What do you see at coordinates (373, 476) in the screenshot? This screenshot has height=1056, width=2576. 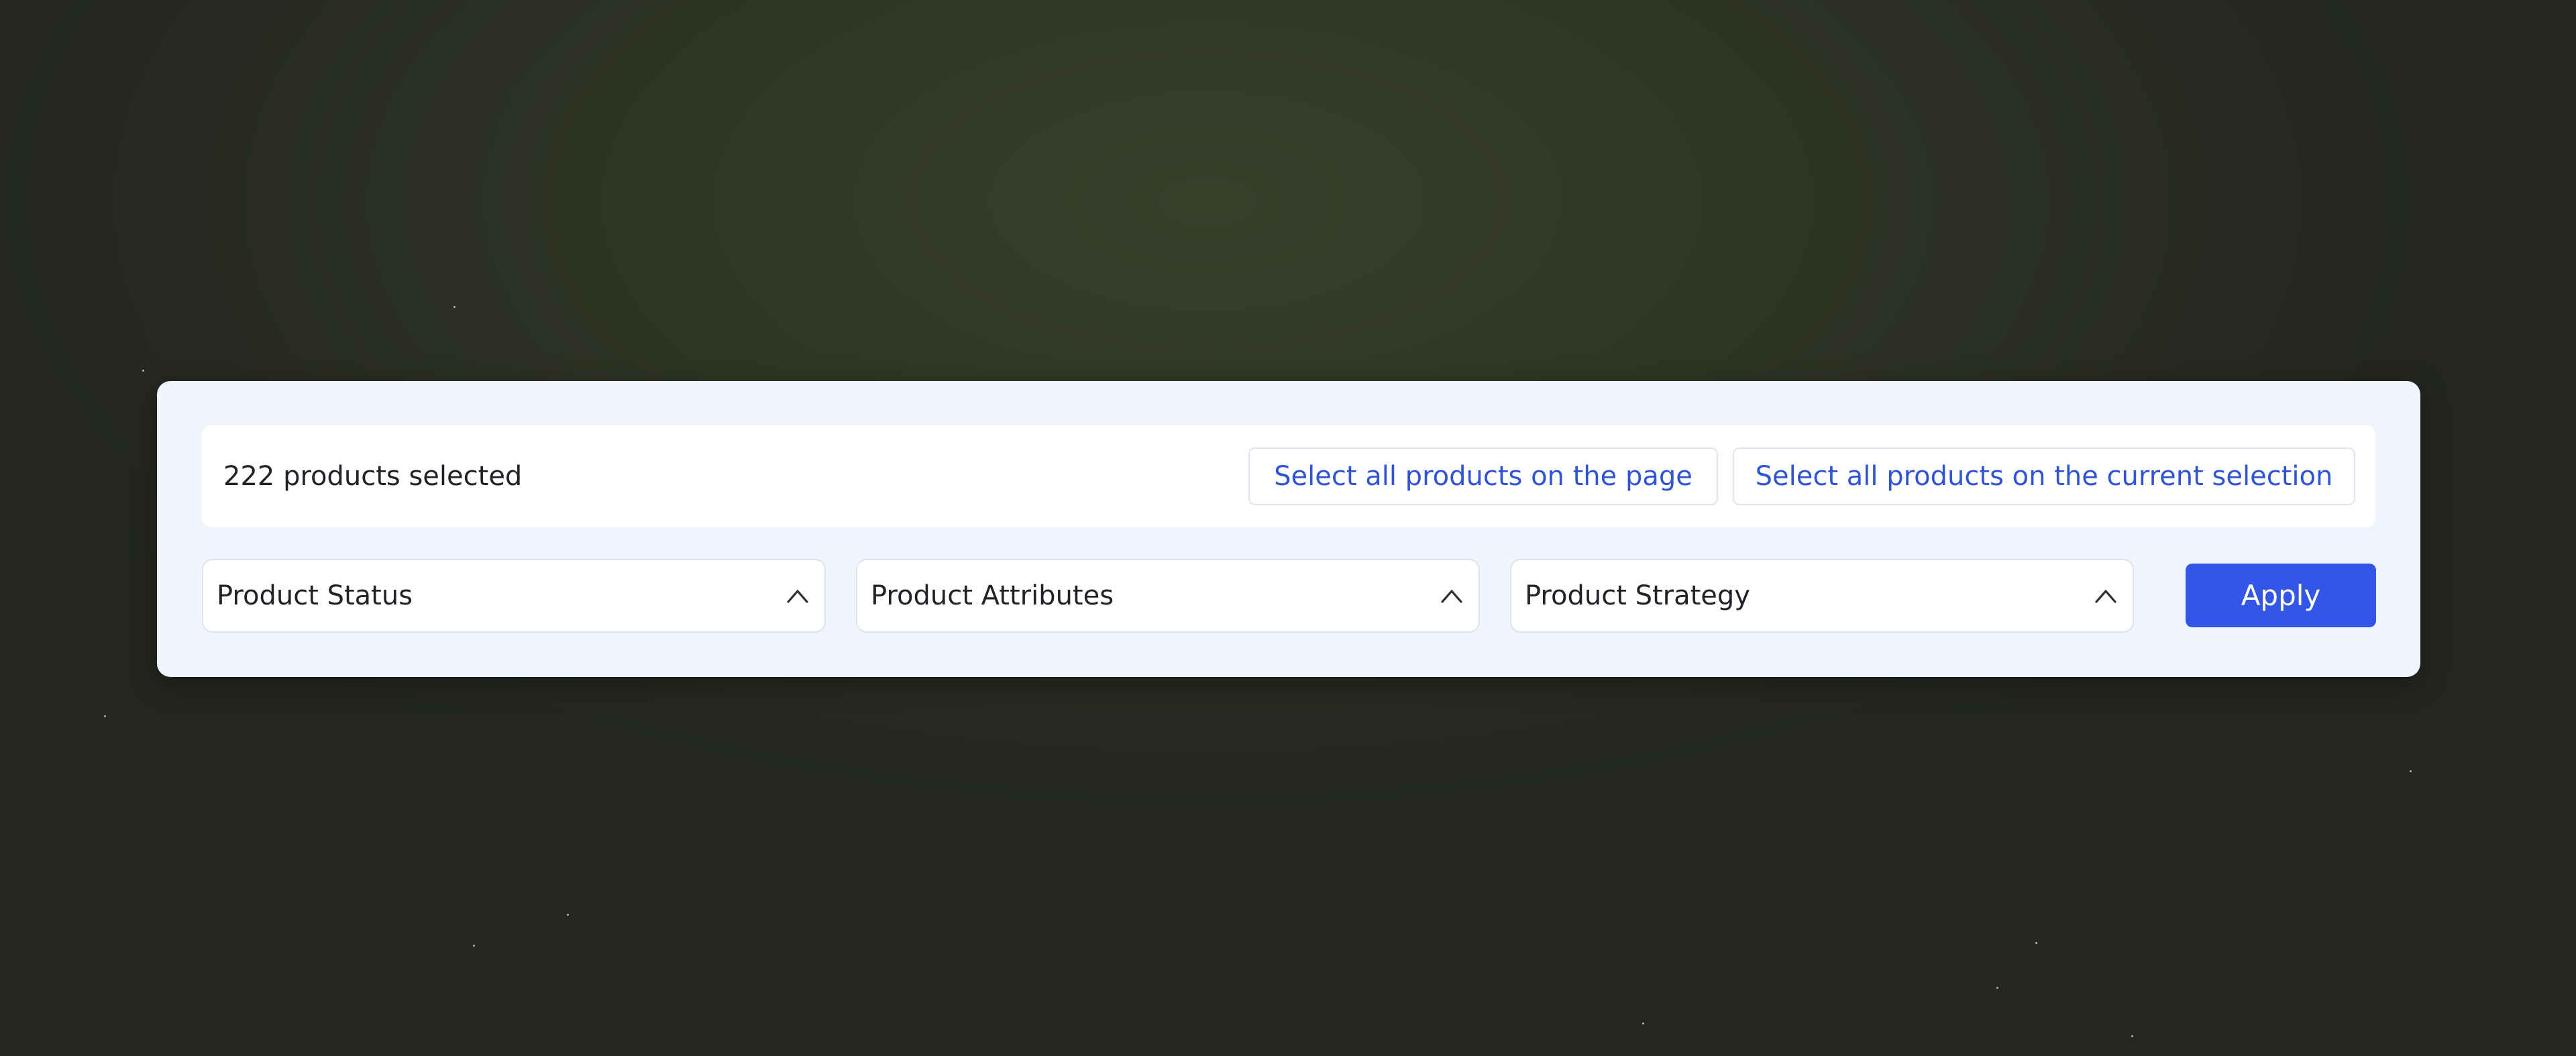 I see `selected-count: 222 products selected` at bounding box center [373, 476].